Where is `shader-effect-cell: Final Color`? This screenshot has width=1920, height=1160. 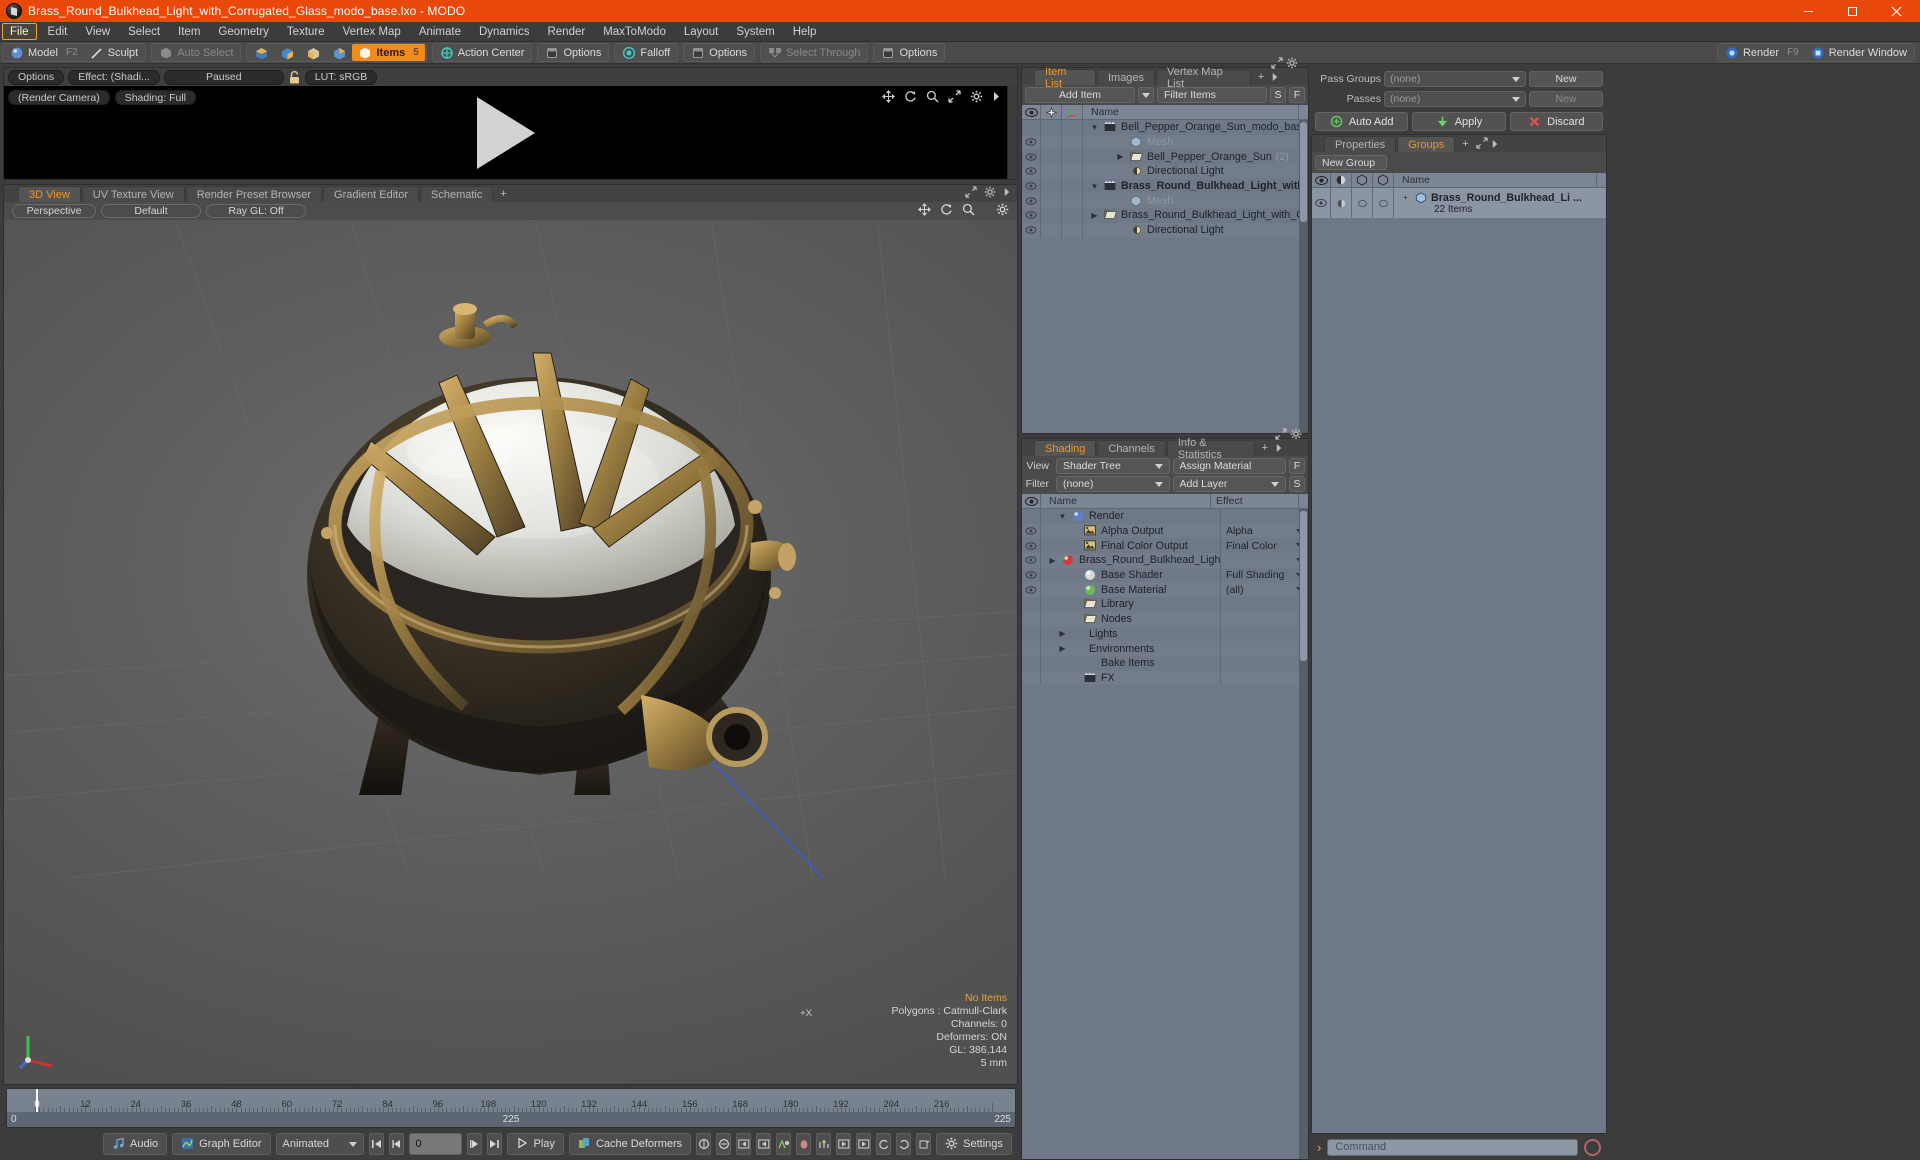
shader-effect-cell: Final Color is located at coordinates (1264, 546).